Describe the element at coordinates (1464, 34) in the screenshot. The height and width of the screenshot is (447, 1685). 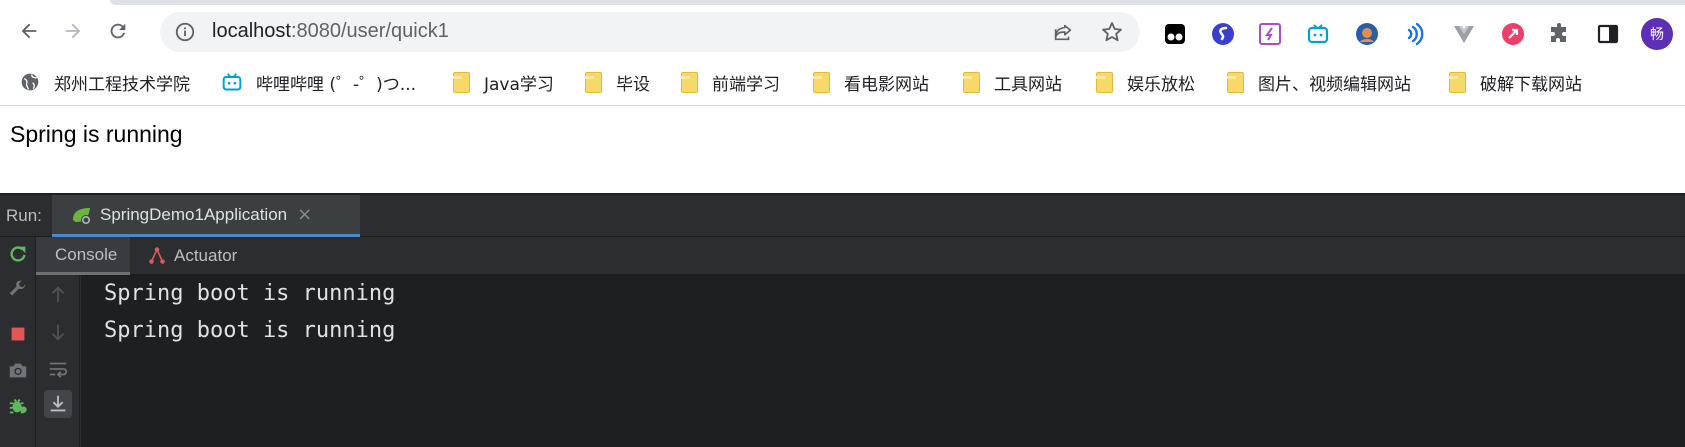
I see `vue-icon` at that location.